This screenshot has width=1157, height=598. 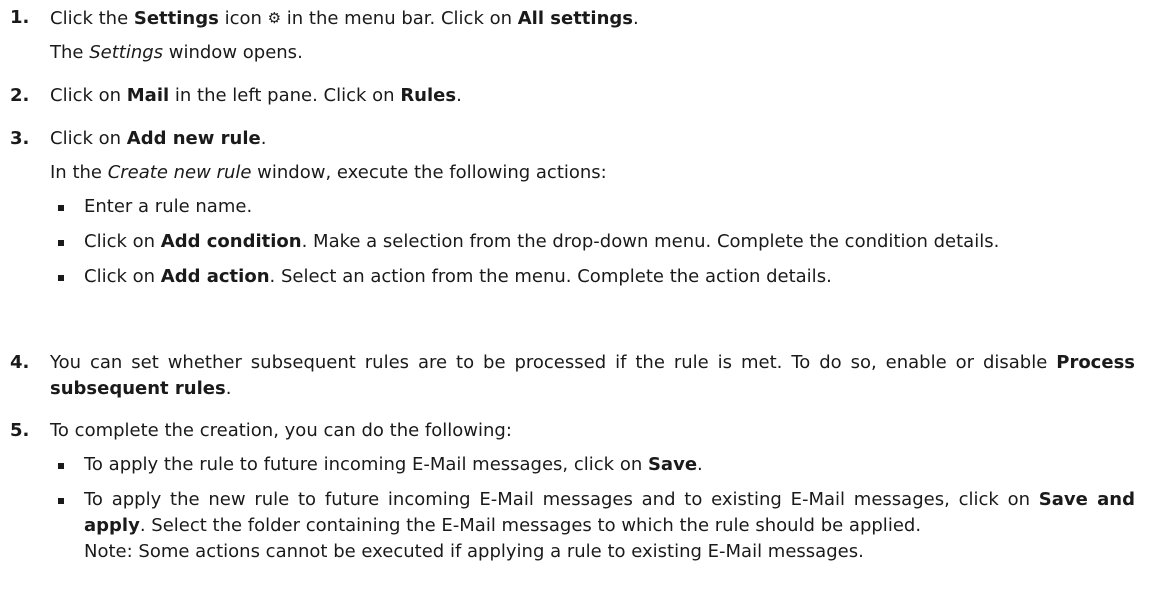 I want to click on mail-label: Mail, so click(x=148, y=95).